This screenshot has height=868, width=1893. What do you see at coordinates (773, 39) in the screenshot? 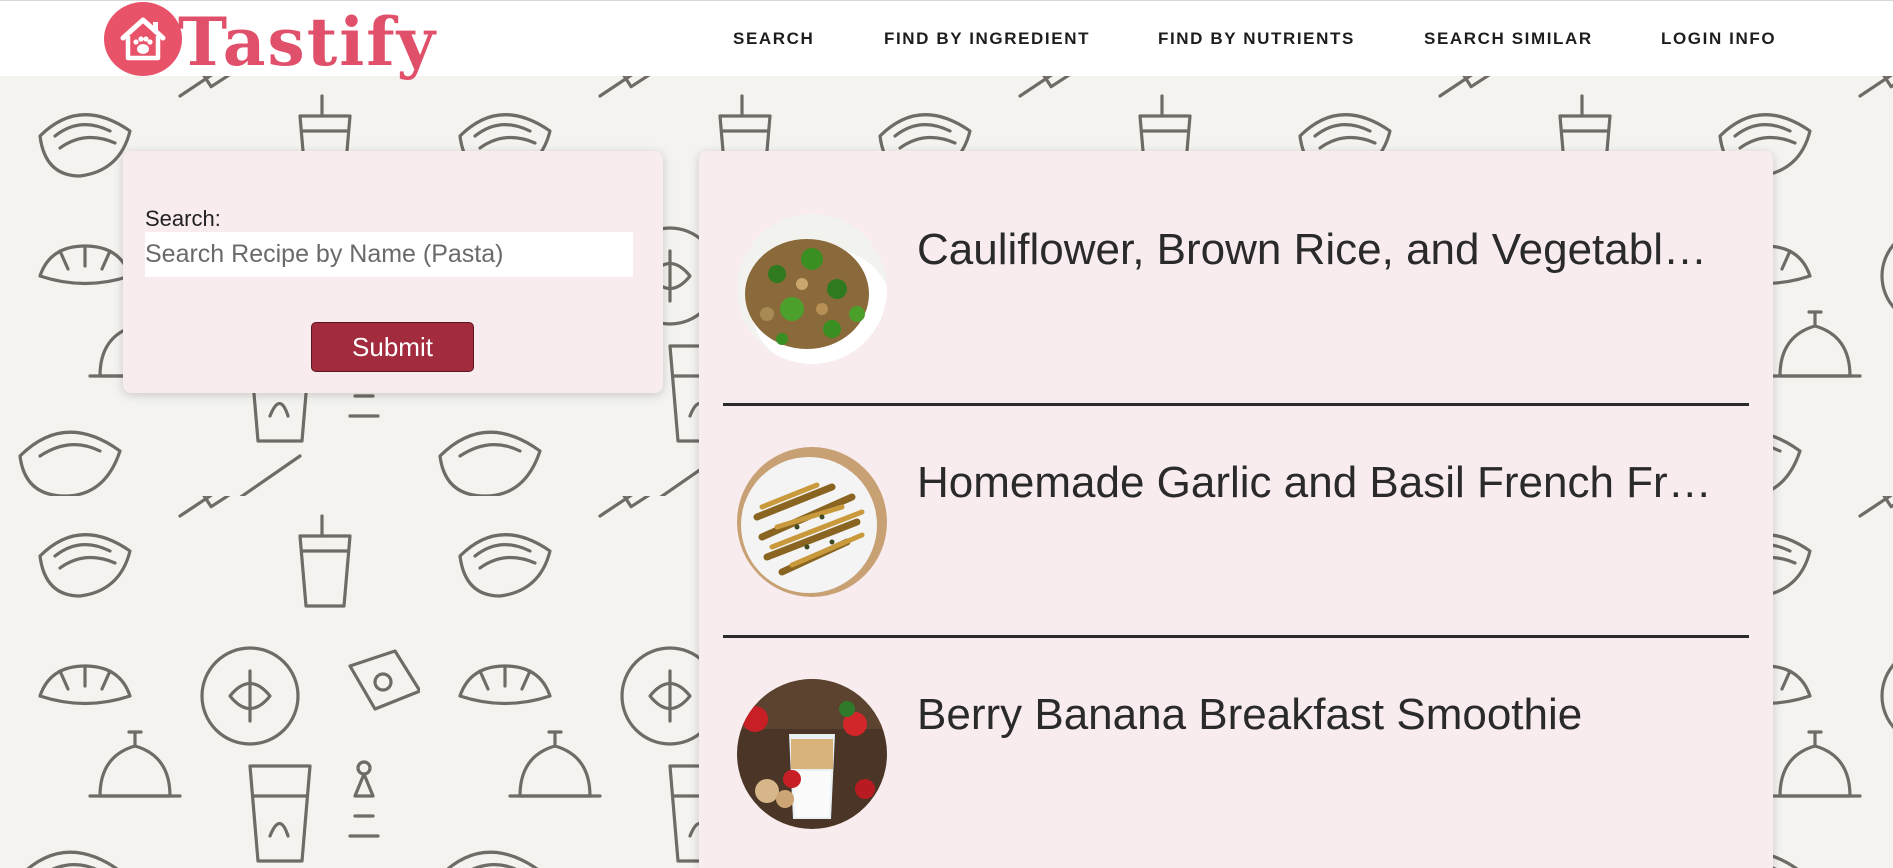
I see `nav-search: SEARCH` at bounding box center [773, 39].